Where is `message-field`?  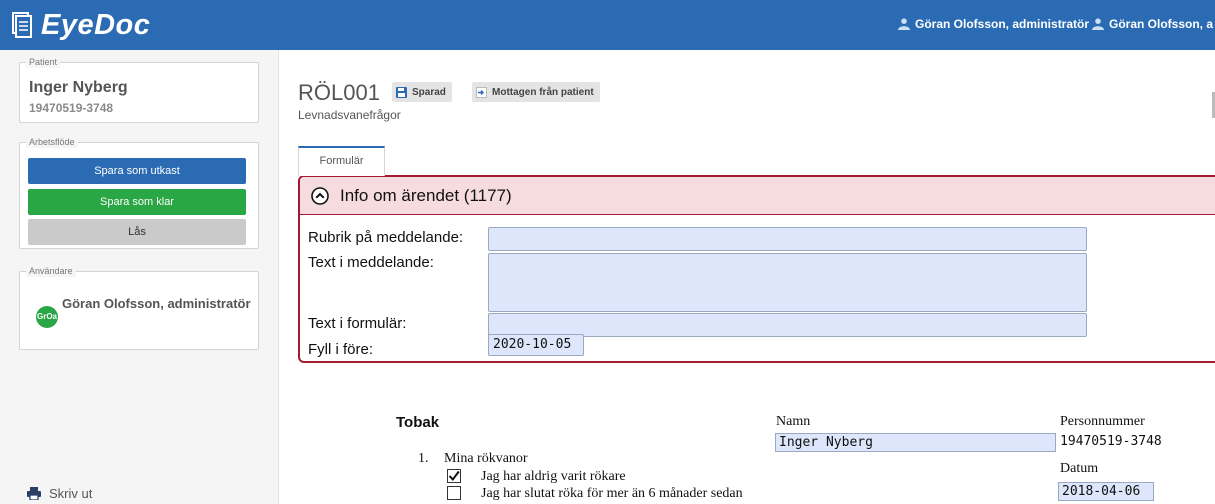
message-field is located at coordinates (787, 282).